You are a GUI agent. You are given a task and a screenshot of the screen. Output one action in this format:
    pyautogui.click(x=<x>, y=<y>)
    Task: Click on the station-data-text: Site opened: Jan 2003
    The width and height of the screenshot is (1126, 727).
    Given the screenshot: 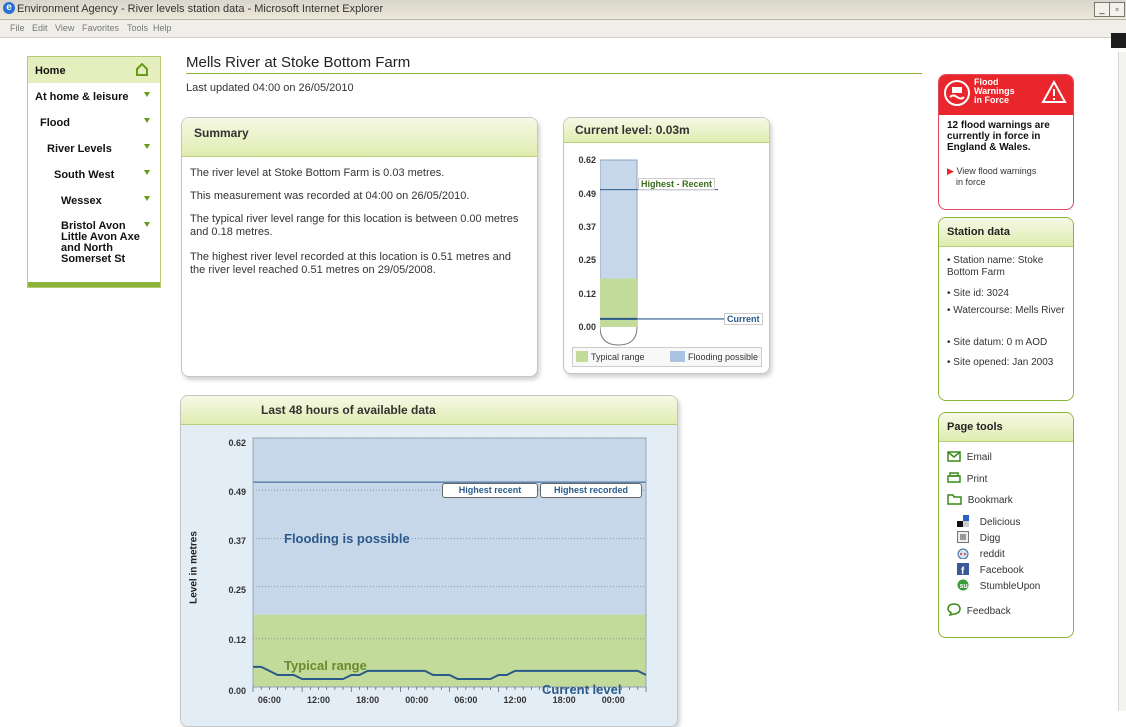 What is the action you would take?
    pyautogui.click(x=1003, y=362)
    